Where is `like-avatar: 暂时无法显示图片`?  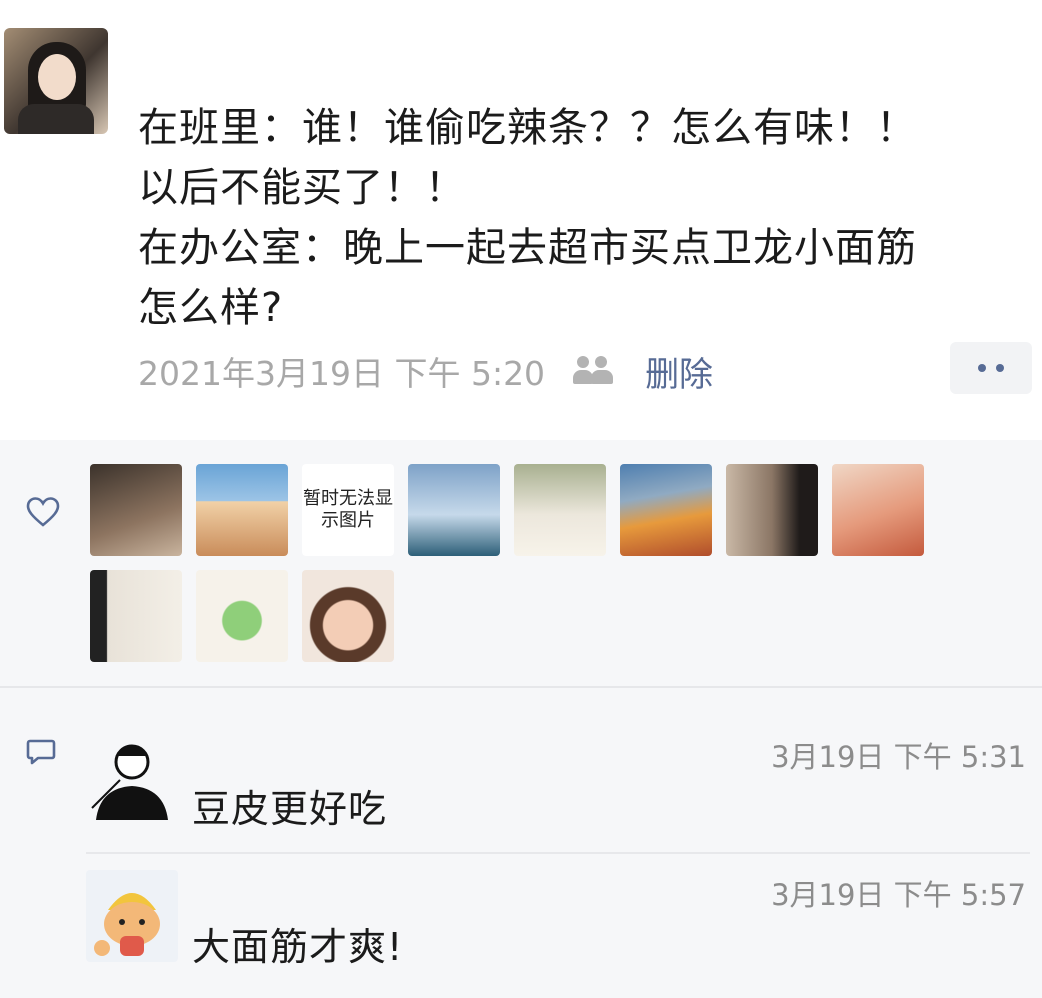 like-avatar: 暂时无法显示图片 is located at coordinates (348, 510).